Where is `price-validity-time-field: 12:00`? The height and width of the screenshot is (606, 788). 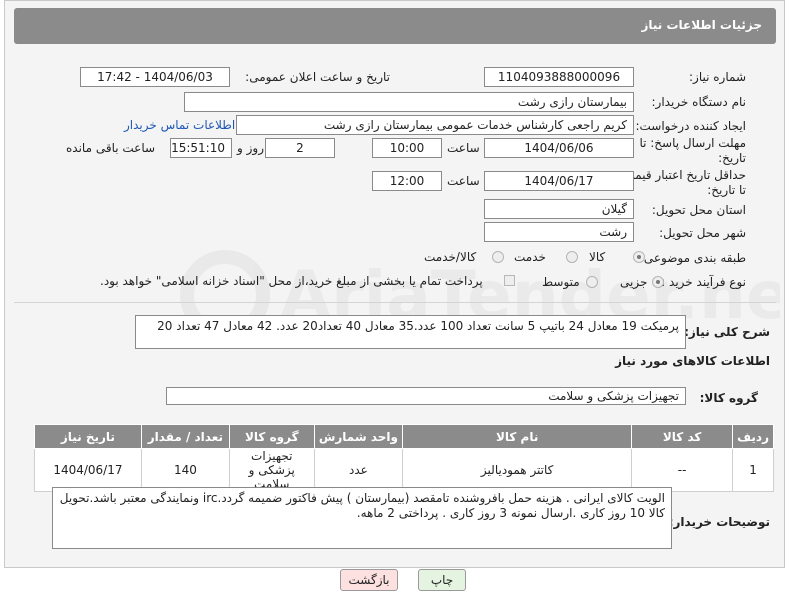 price-validity-time-field: 12:00 is located at coordinates (407, 181).